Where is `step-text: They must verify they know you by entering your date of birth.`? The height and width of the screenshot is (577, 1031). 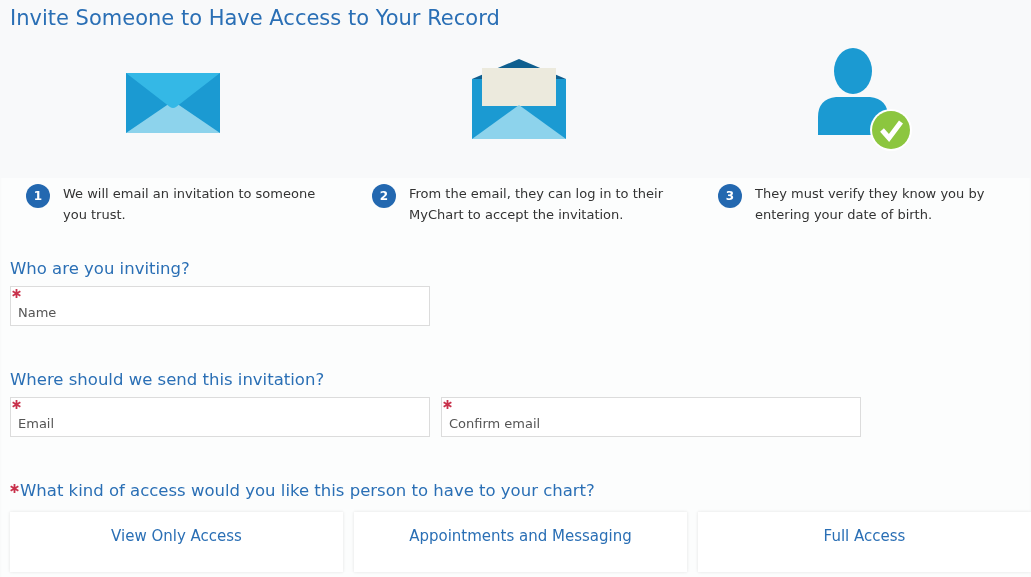
step-text: They must verify they know you by entering your date of birth. is located at coordinates (870, 204).